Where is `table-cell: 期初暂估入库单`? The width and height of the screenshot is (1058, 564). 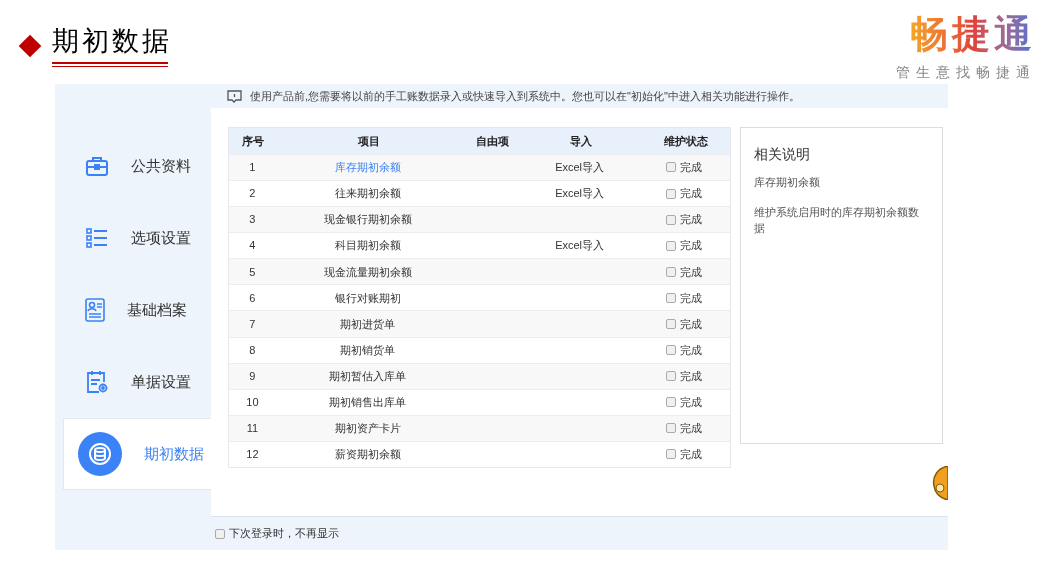
table-cell: 期初暂估入库单 is located at coordinates (368, 376).